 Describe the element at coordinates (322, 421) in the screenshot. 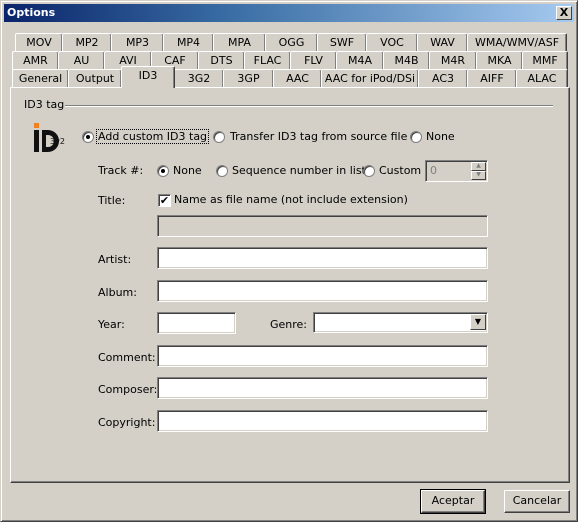

I see `copyright-input` at that location.